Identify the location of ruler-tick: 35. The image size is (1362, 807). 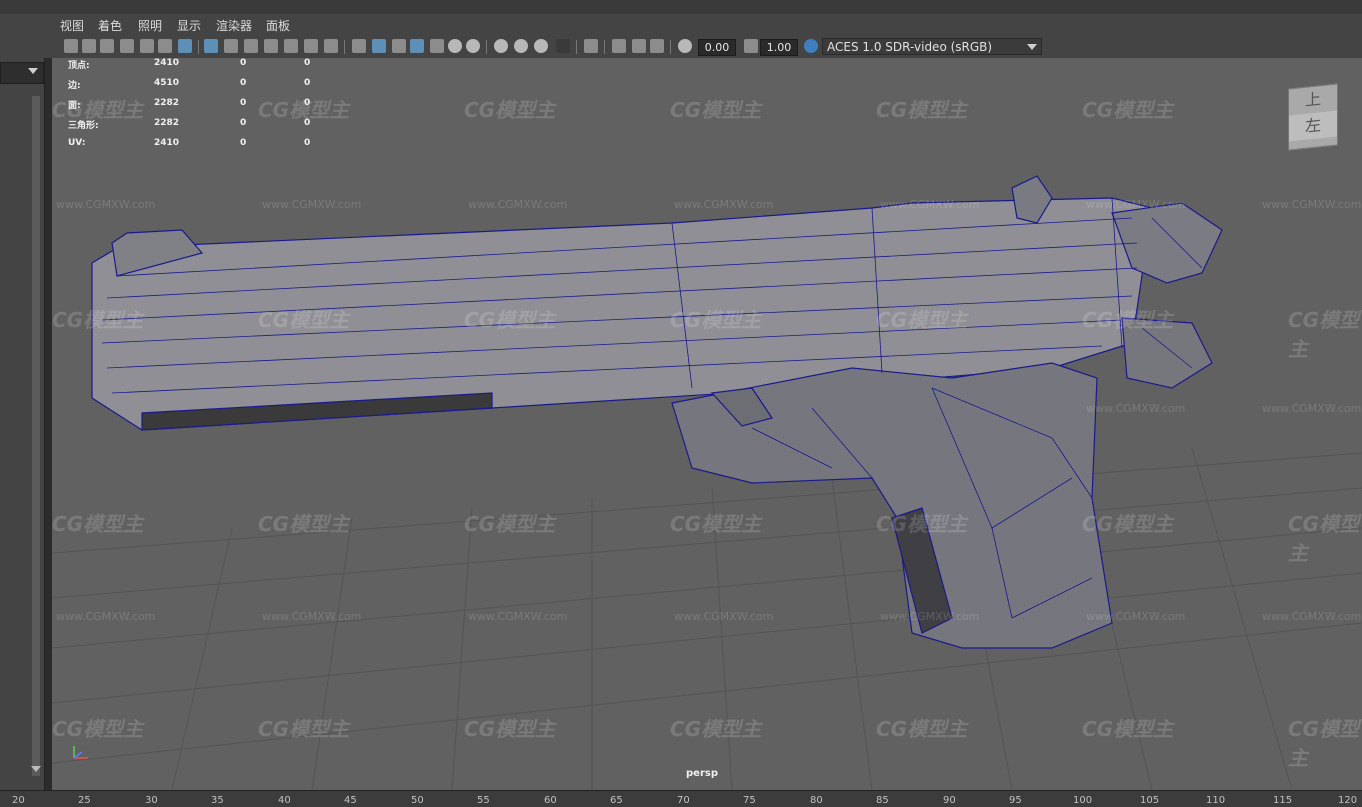
(217, 800).